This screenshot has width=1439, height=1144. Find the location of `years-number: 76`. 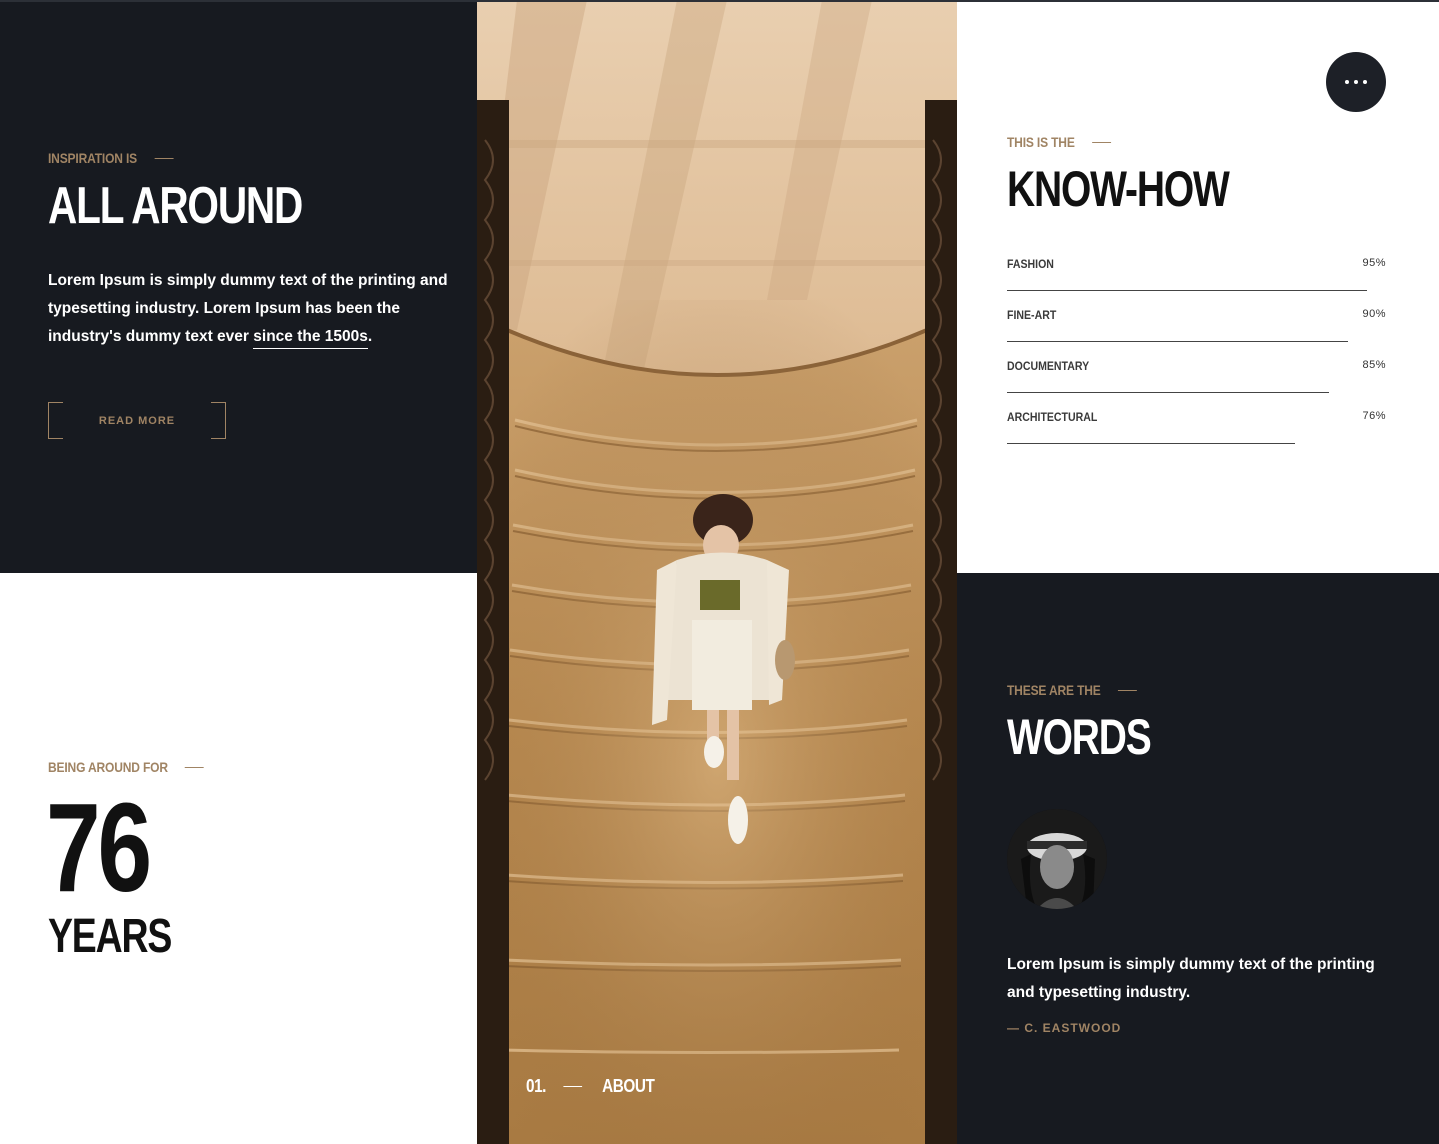

years-number: 76 is located at coordinates (99, 847).